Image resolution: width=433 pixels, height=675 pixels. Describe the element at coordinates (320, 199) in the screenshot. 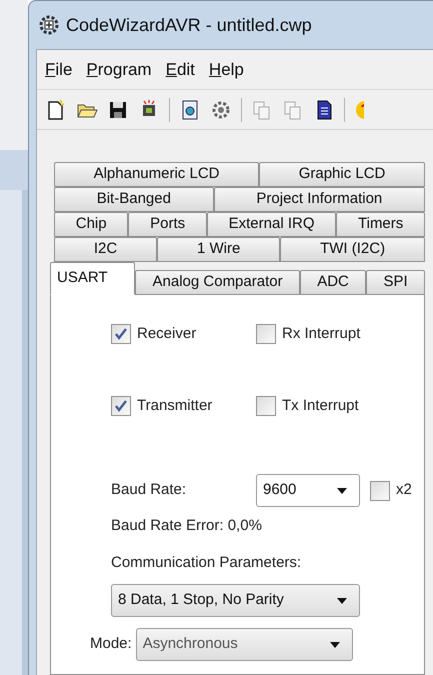

I see `tab: Project Information` at that location.